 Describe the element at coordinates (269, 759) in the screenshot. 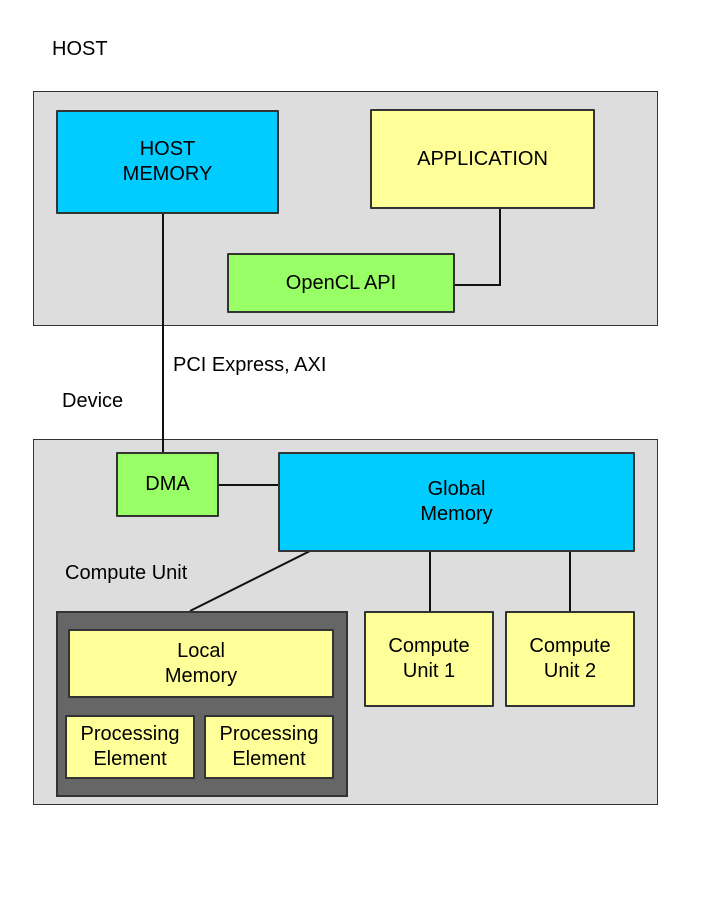

I see `processing-element-2-line-2: Element` at that location.